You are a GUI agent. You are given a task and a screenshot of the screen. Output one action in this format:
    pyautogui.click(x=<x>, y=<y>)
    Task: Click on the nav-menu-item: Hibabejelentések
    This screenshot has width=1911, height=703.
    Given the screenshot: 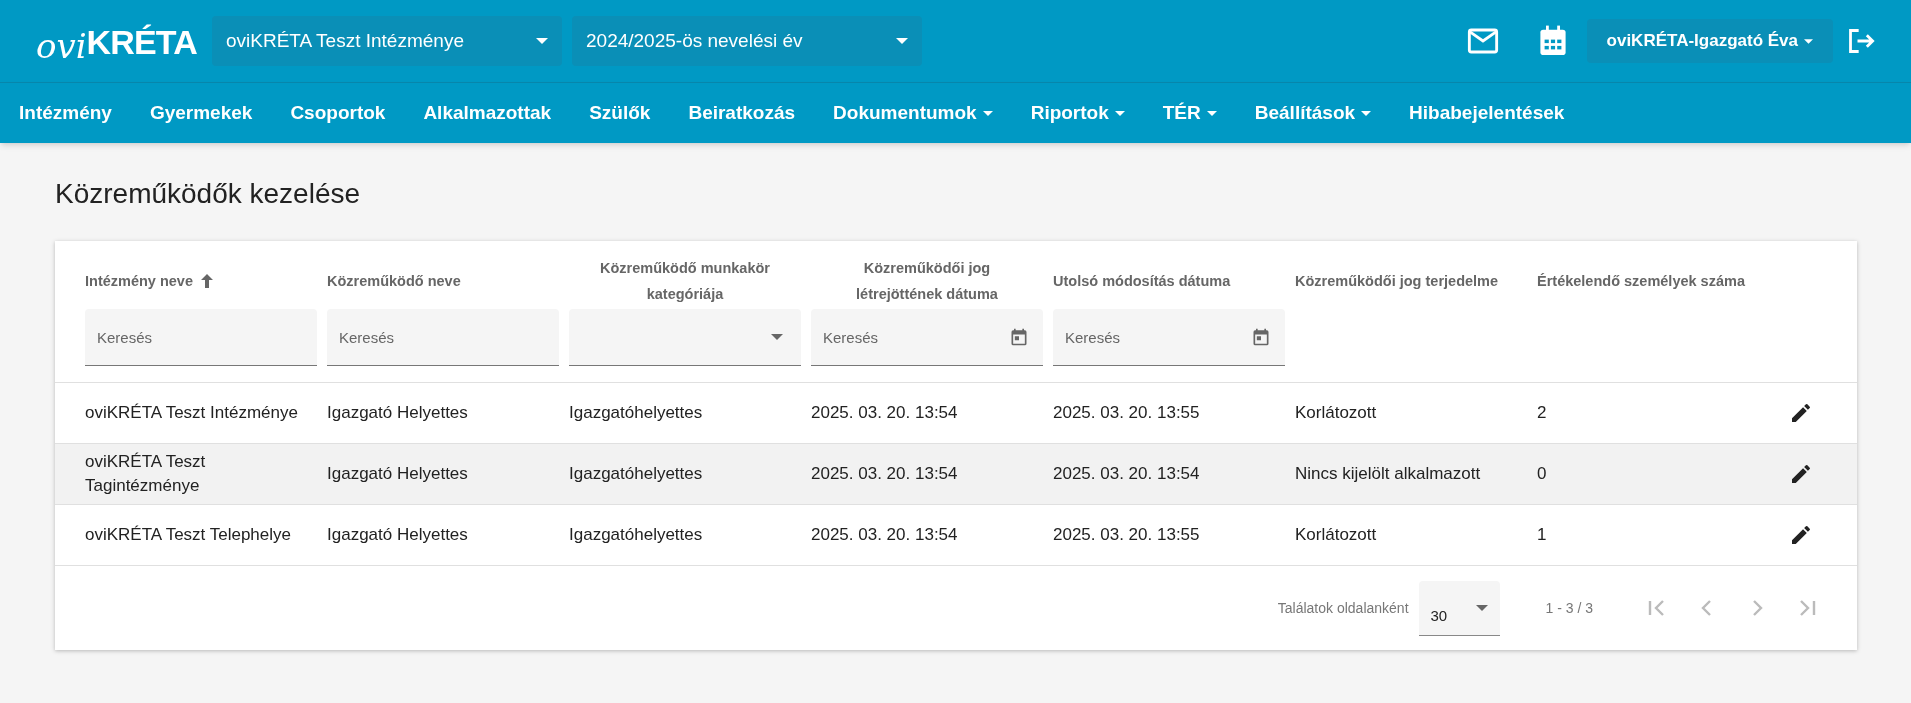 What is the action you would take?
    pyautogui.click(x=1487, y=113)
    